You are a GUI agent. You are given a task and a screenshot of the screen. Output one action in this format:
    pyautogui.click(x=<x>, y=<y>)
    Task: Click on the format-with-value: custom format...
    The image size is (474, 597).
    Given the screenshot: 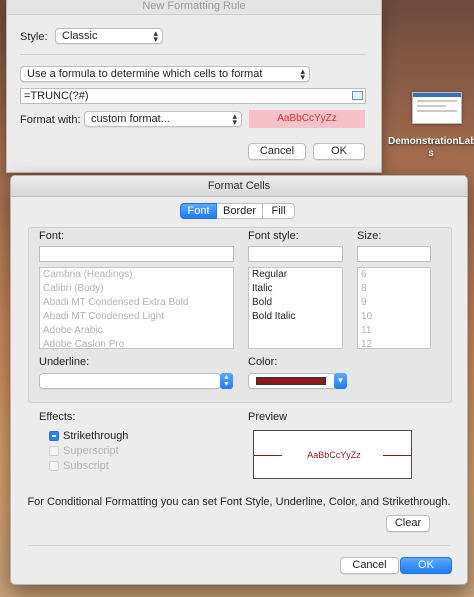 What is the action you would take?
    pyautogui.click(x=130, y=119)
    